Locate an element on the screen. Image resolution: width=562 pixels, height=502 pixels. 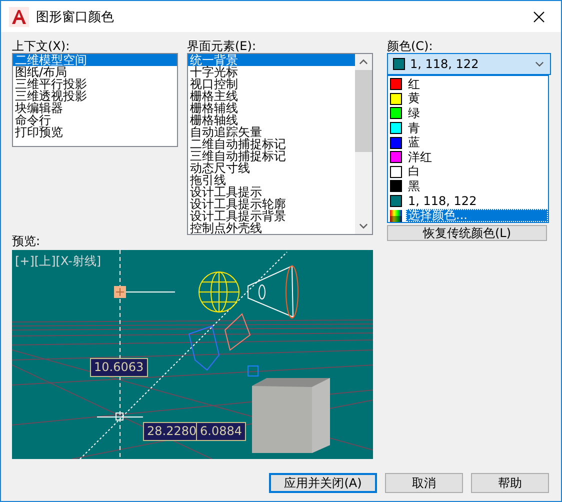
snap-marker-icon is located at coordinates (253, 371).